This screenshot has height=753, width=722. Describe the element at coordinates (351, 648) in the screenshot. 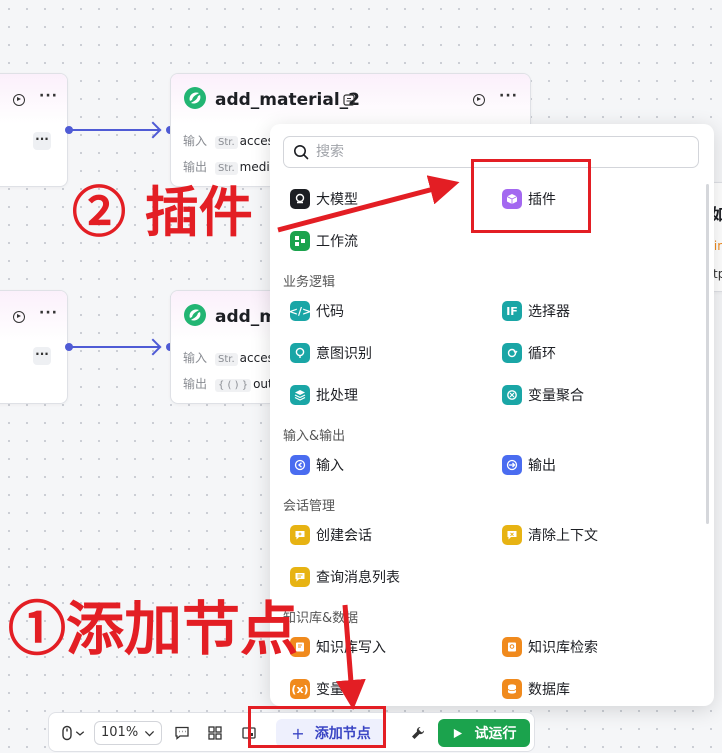

I see `node-item-label: 知识库写入` at that location.